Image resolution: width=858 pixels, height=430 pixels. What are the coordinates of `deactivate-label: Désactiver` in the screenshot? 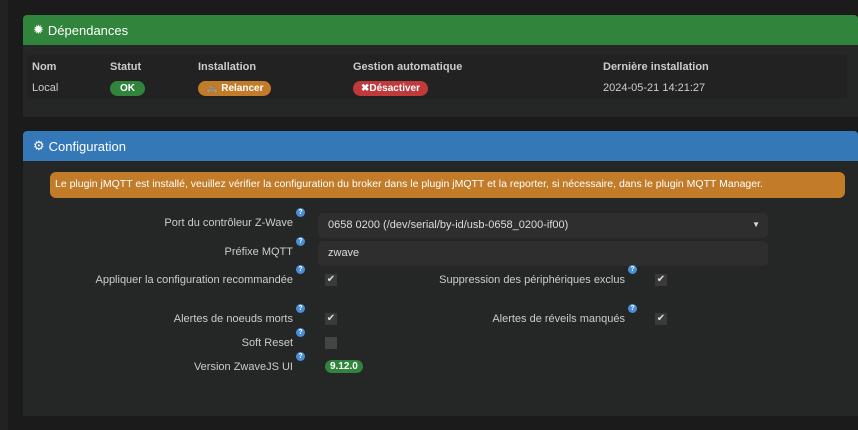 It's located at (394, 88).